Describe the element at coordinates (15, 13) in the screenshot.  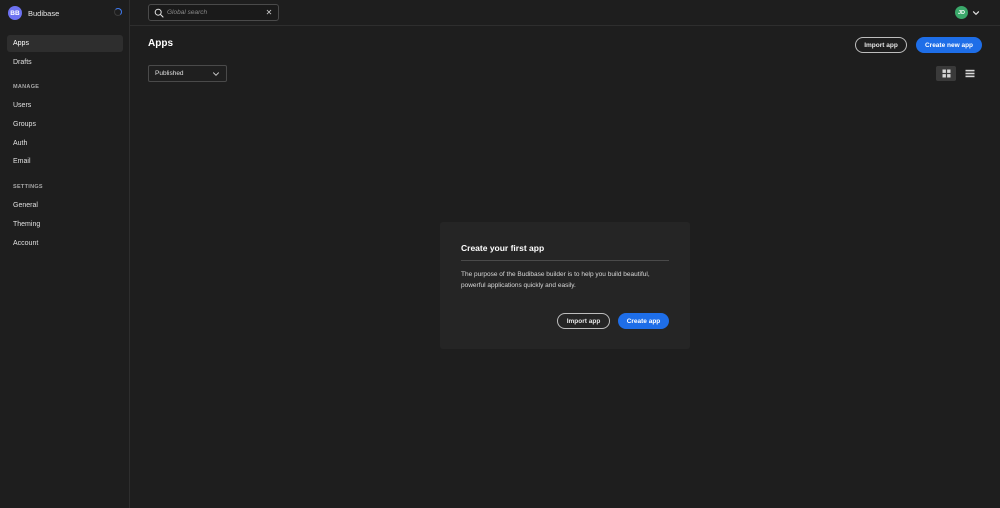
I see `brand-avatar: BB` at that location.